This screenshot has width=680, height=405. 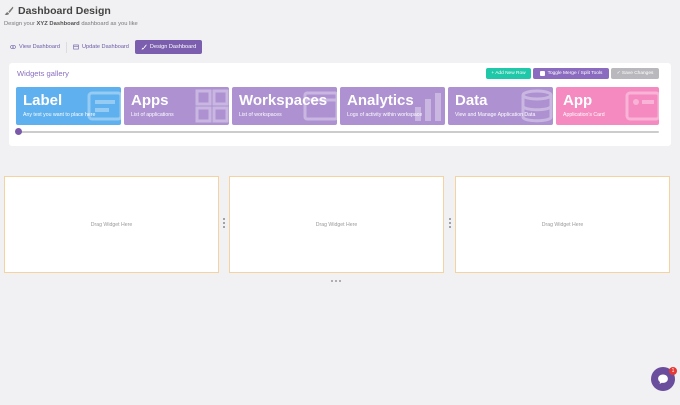 I want to click on widget-title: Workspaces, so click(x=283, y=100).